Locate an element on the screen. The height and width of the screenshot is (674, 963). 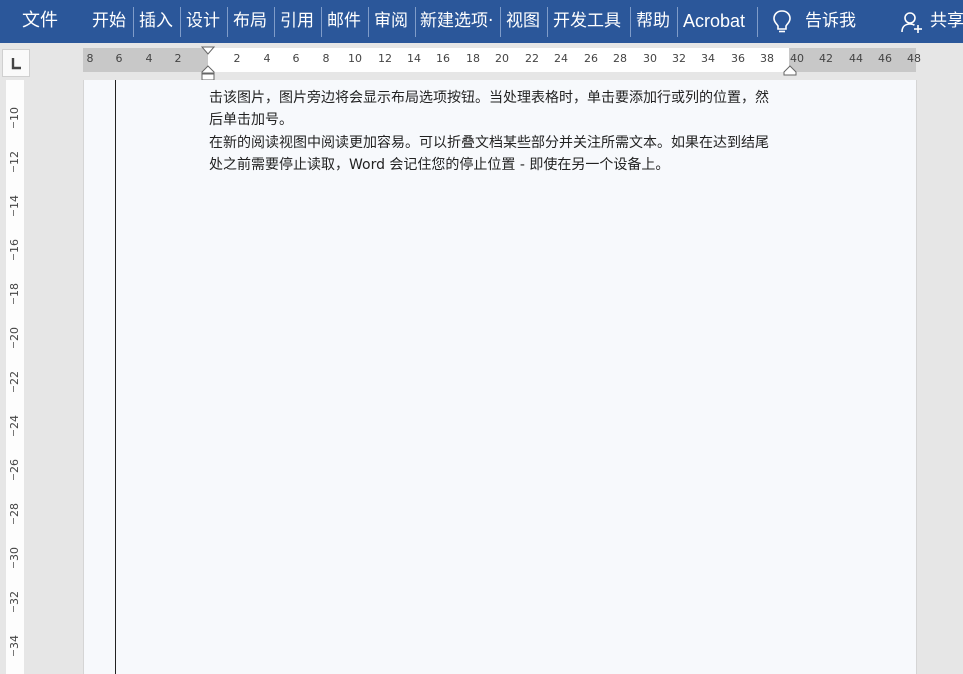
first-line-indent-marker is located at coordinates (208, 52).